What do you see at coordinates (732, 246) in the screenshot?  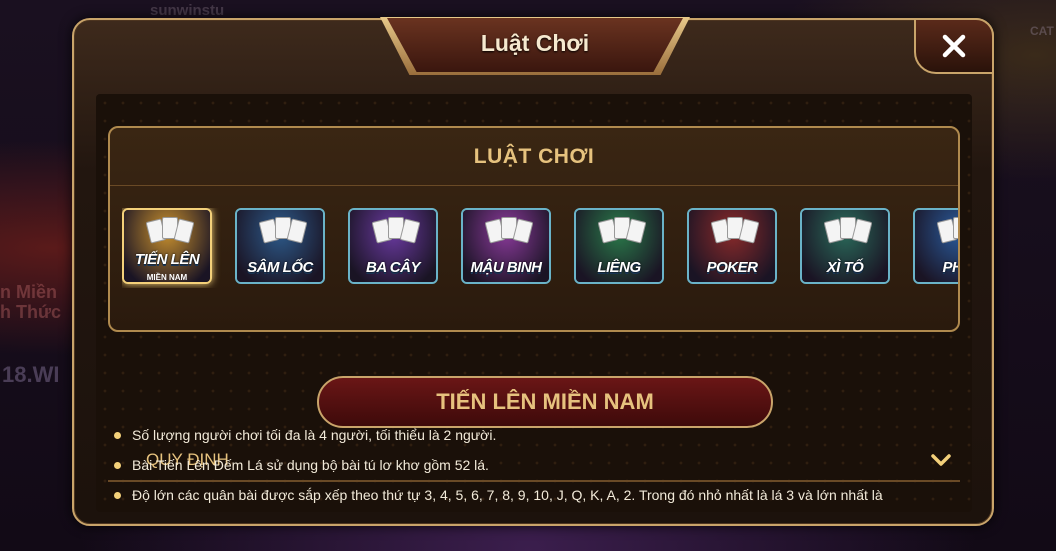 I see `game-tile: POKER` at bounding box center [732, 246].